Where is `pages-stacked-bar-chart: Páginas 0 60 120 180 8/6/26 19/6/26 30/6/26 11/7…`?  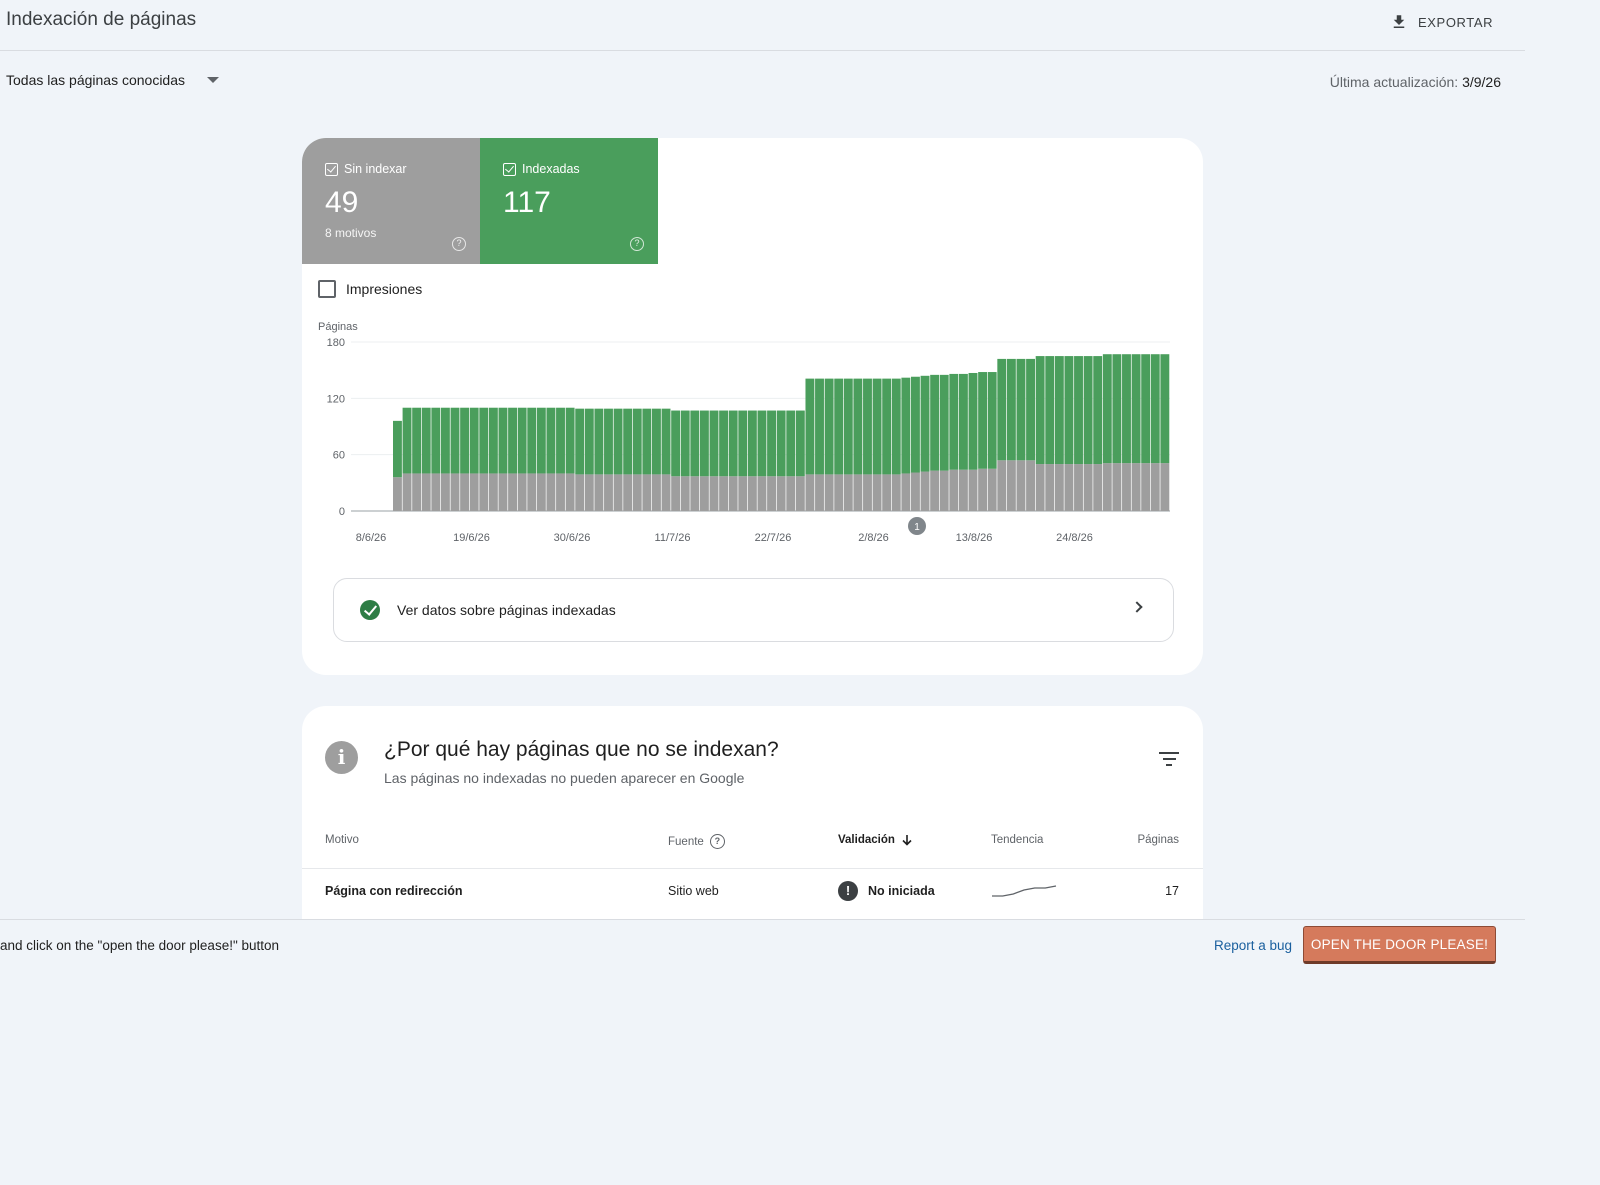
pages-stacked-bar-chart: Páginas 0 60 120 180 8/6/26 19/6/26 30/6/26 11/7… is located at coordinates (744, 432).